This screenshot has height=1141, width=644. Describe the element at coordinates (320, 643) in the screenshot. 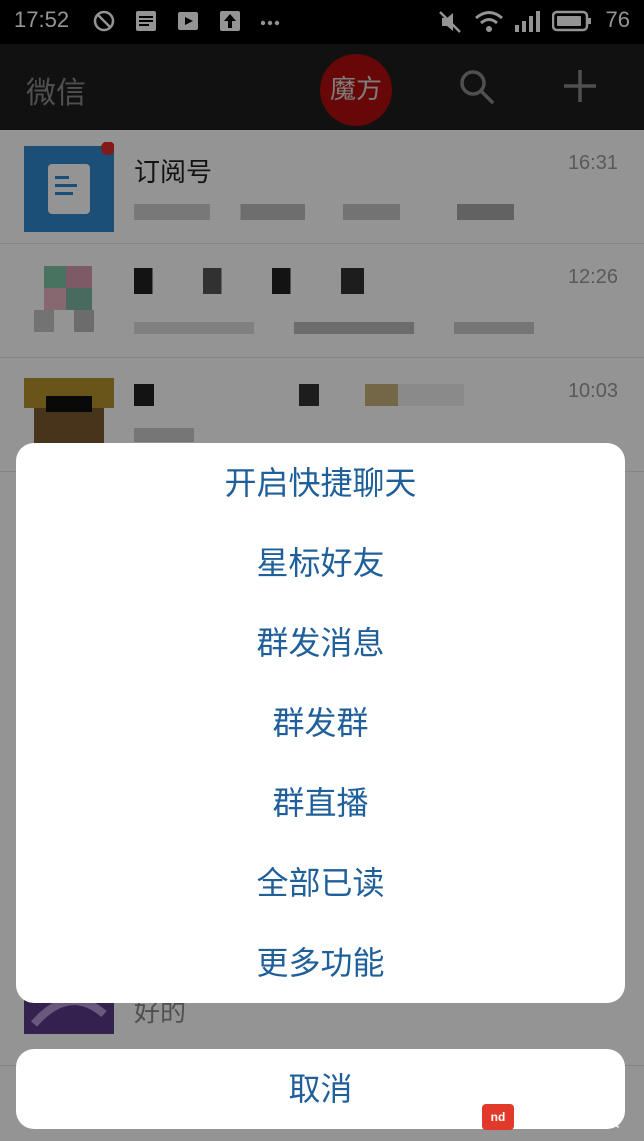

I see `option-broadcast-message: 群发消息` at that location.